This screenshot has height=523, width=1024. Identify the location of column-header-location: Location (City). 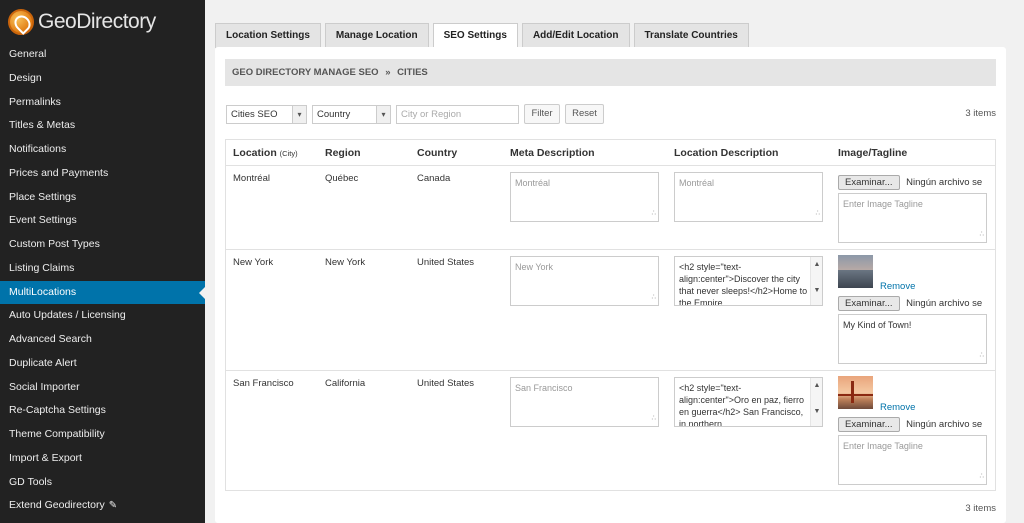
(265, 153).